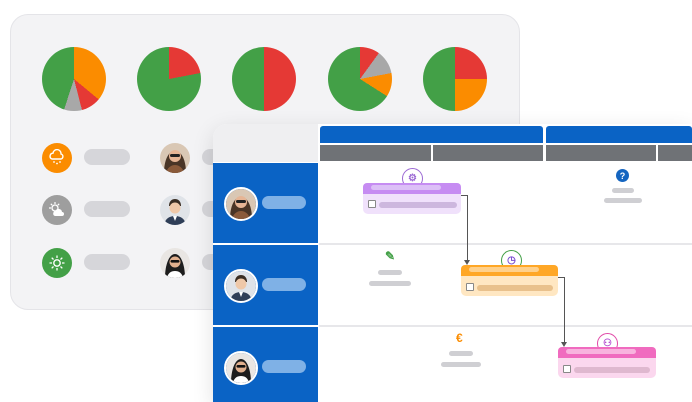  I want to click on help-icon: ?, so click(622, 175).